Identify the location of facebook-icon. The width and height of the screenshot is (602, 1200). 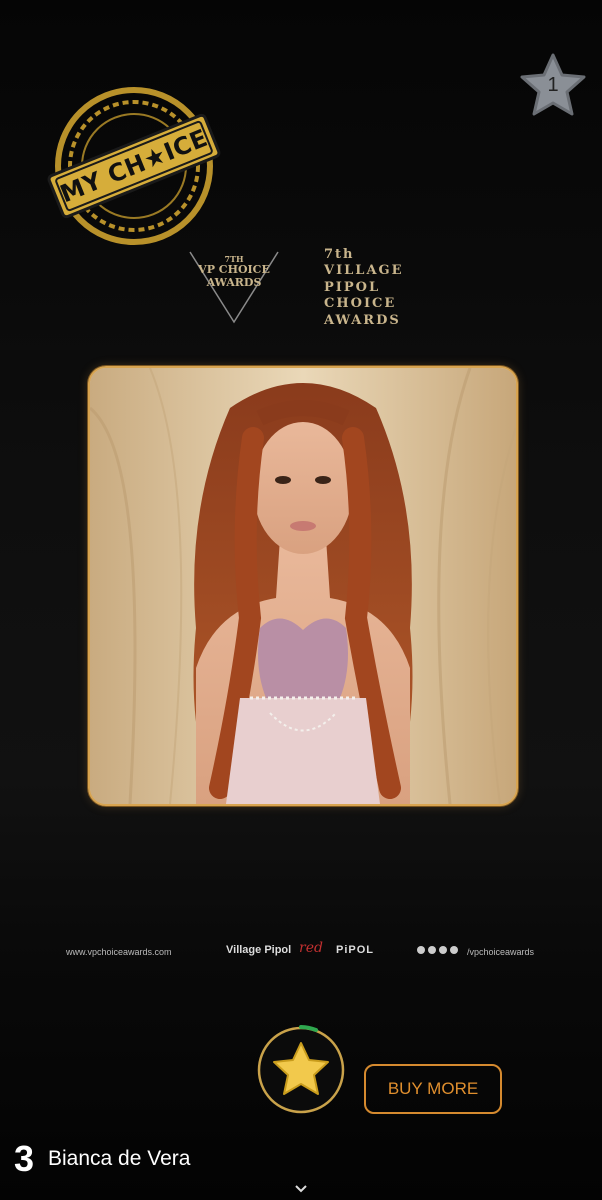
(443, 950).